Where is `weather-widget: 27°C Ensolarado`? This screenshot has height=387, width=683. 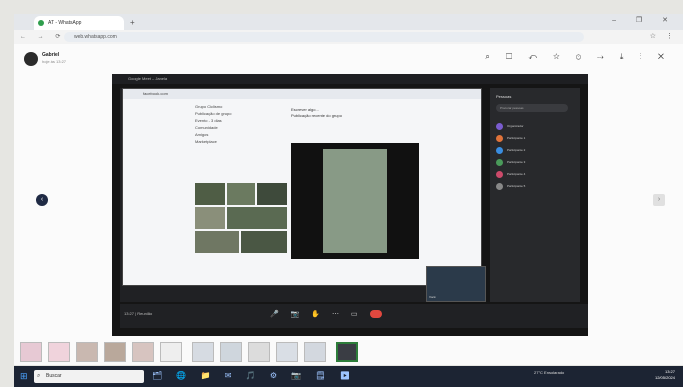 weather-widget: 27°C Ensolarado is located at coordinates (549, 372).